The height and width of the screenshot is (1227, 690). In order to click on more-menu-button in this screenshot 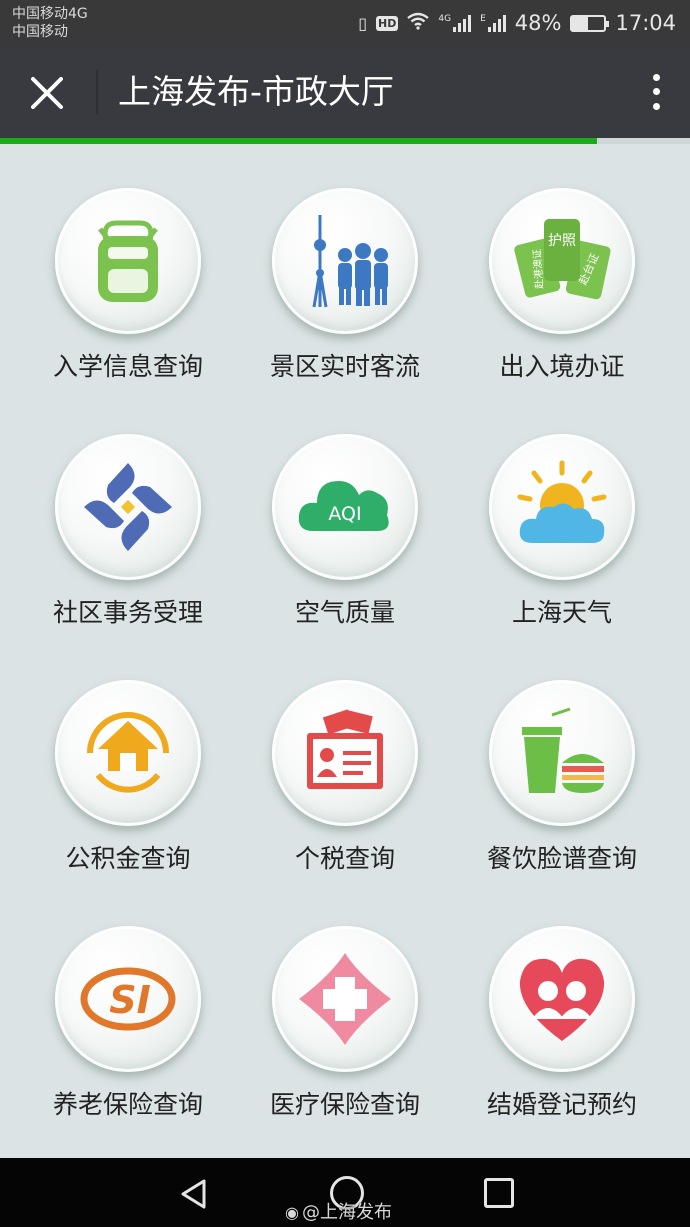, I will do `click(656, 92)`.